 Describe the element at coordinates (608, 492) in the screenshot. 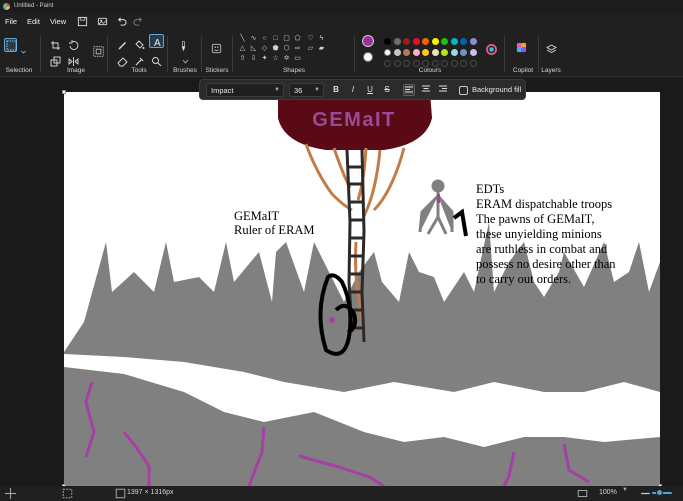

I see `zoom-level: 100%` at that location.